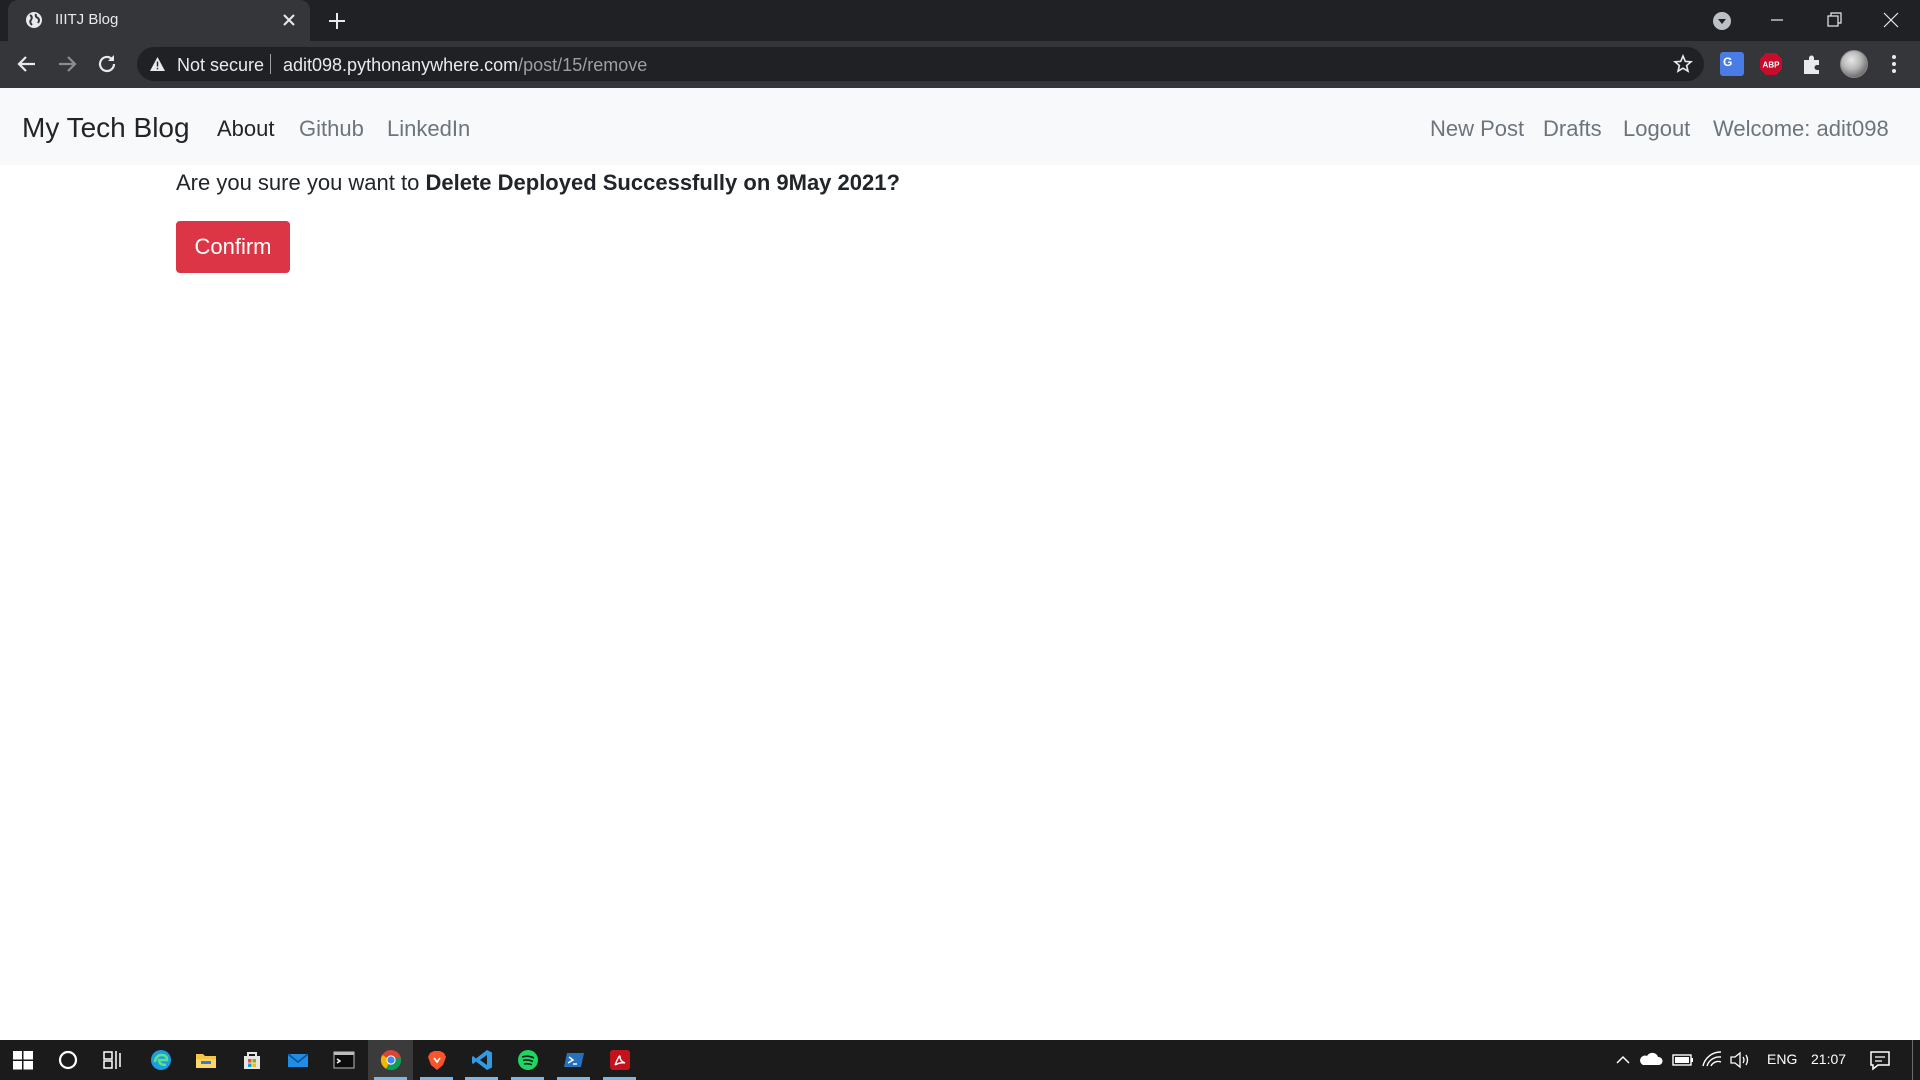 This screenshot has width=1920, height=1080. What do you see at coordinates (331, 129) in the screenshot?
I see `nav-link-github: Github` at bounding box center [331, 129].